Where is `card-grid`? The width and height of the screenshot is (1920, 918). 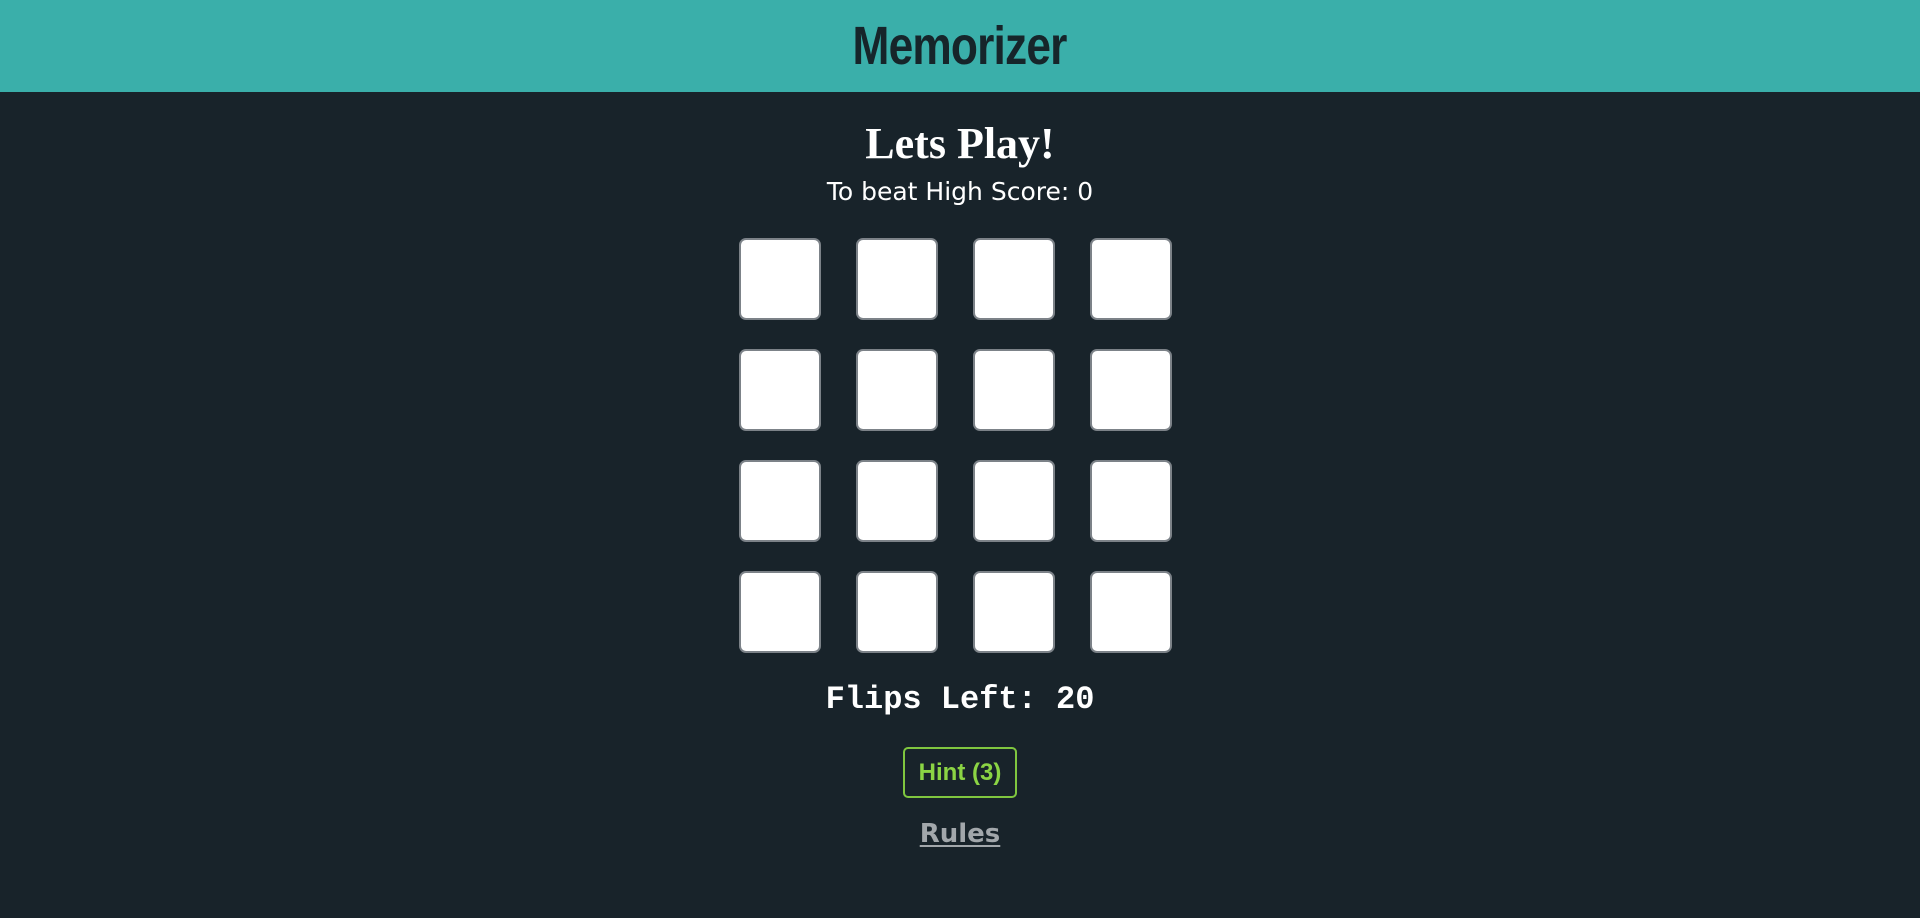
card-grid is located at coordinates (955, 445).